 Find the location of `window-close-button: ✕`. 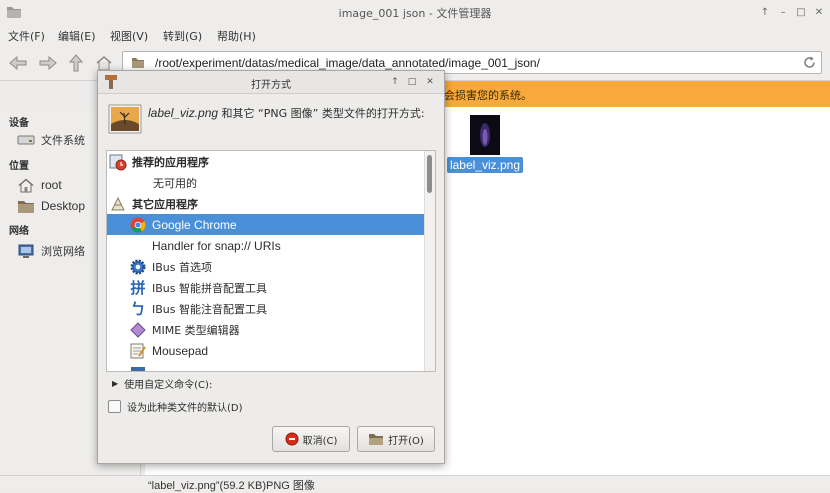

window-close-button: ✕ is located at coordinates (819, 12).